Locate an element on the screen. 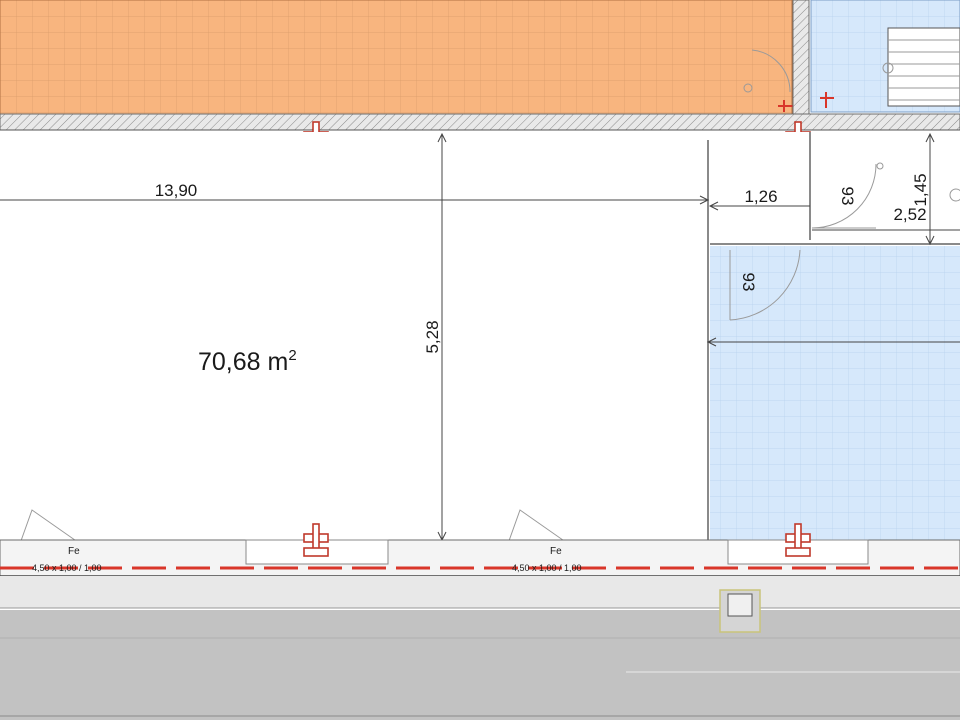 This screenshot has height=720, width=960. staircase is located at coordinates (923, 67).